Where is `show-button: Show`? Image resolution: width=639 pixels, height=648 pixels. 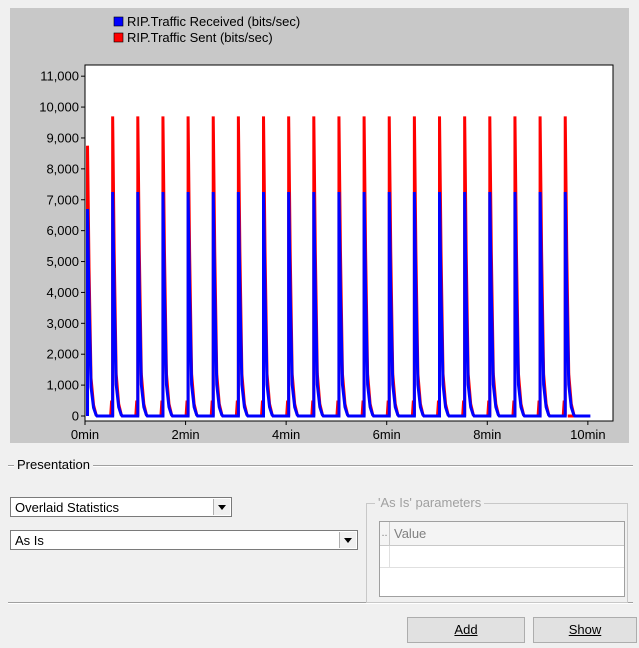
show-button: Show is located at coordinates (585, 630).